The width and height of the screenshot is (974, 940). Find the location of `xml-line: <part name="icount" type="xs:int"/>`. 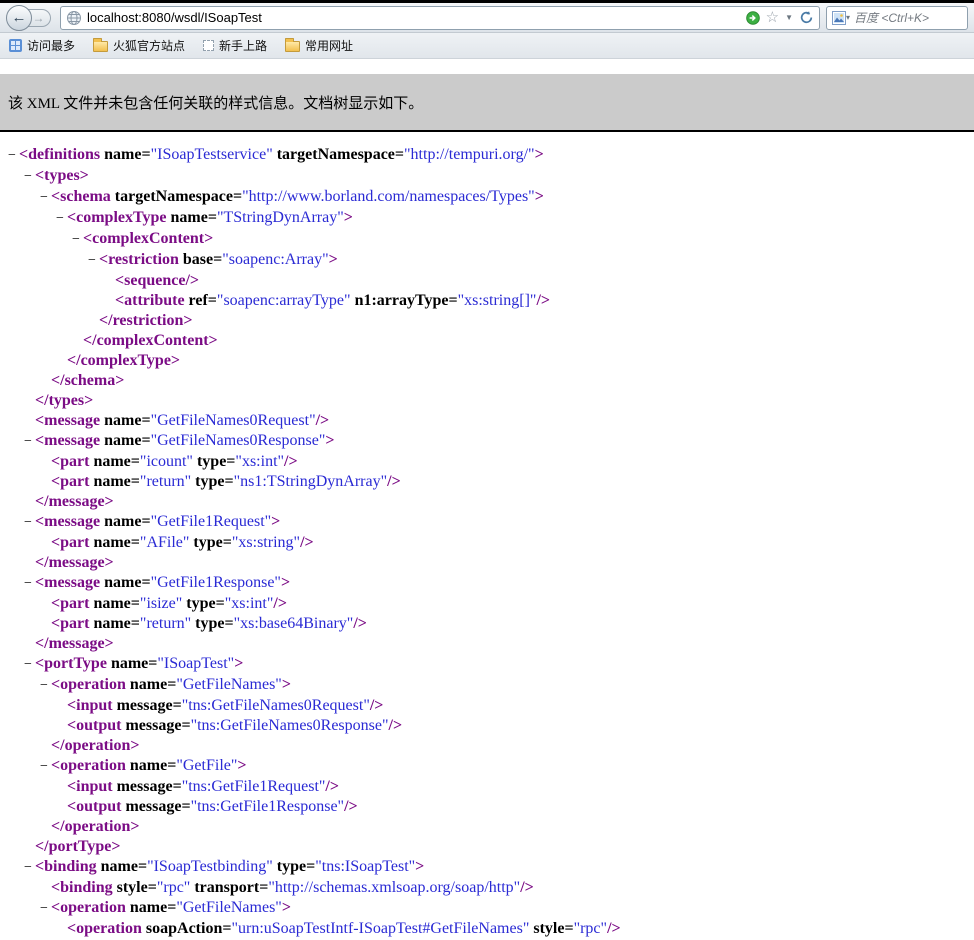

xml-line: <part name="icount" type="xs:int"/> is located at coordinates (487, 462).